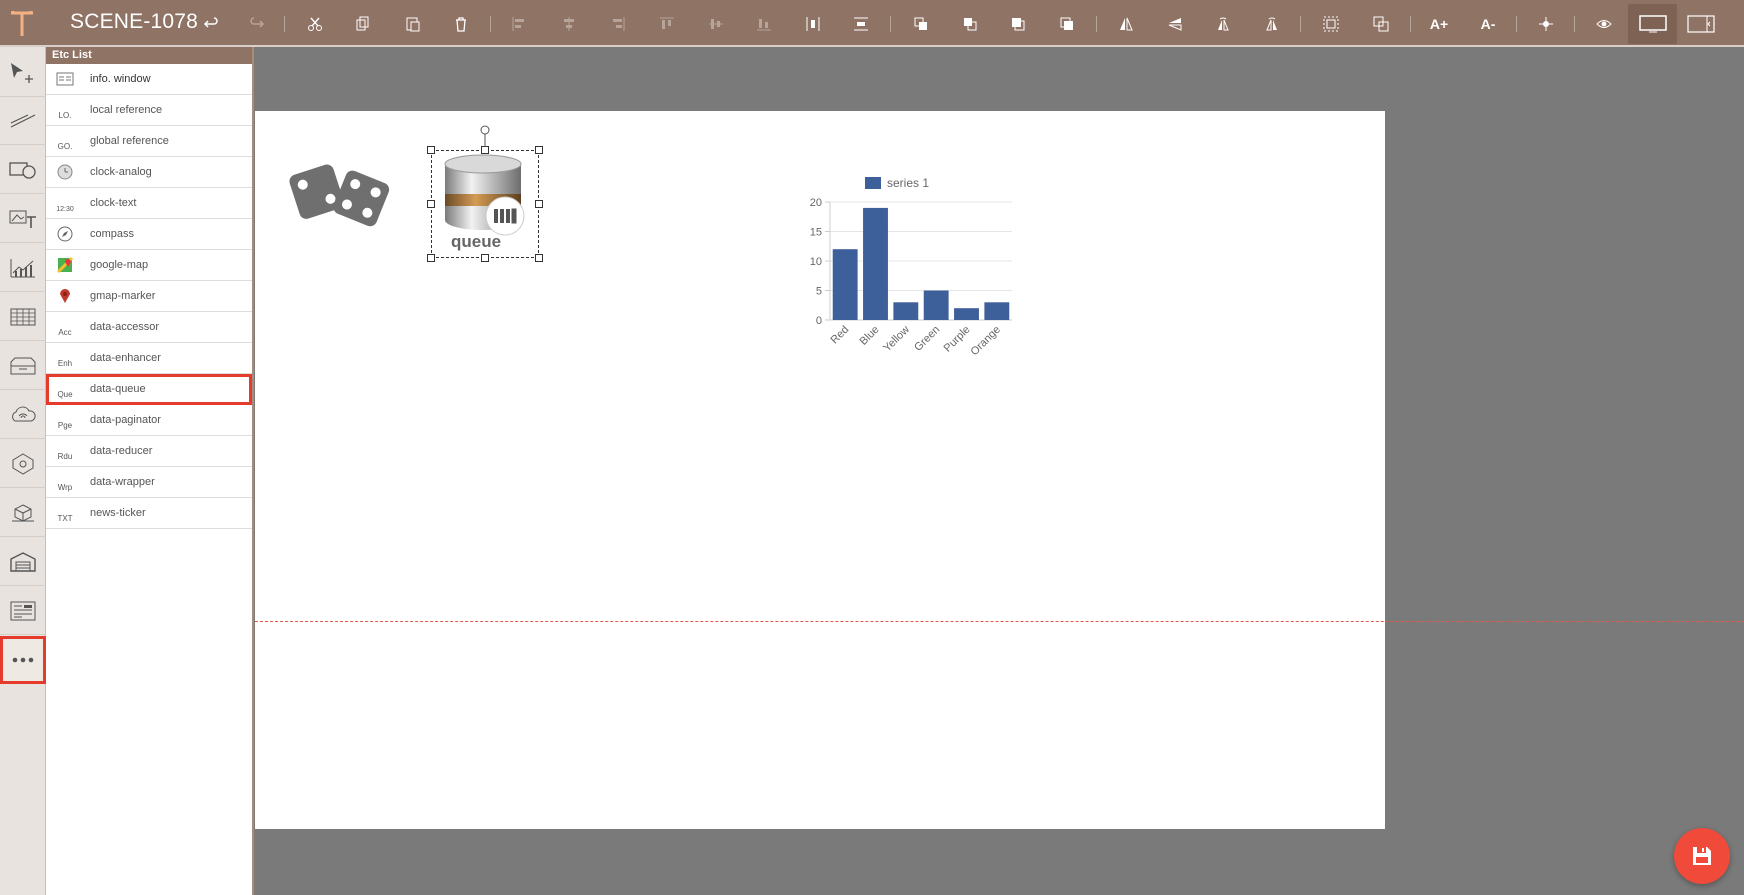  Describe the element at coordinates (861, 24) in the screenshot. I see `distribute-vertical-icon` at that location.